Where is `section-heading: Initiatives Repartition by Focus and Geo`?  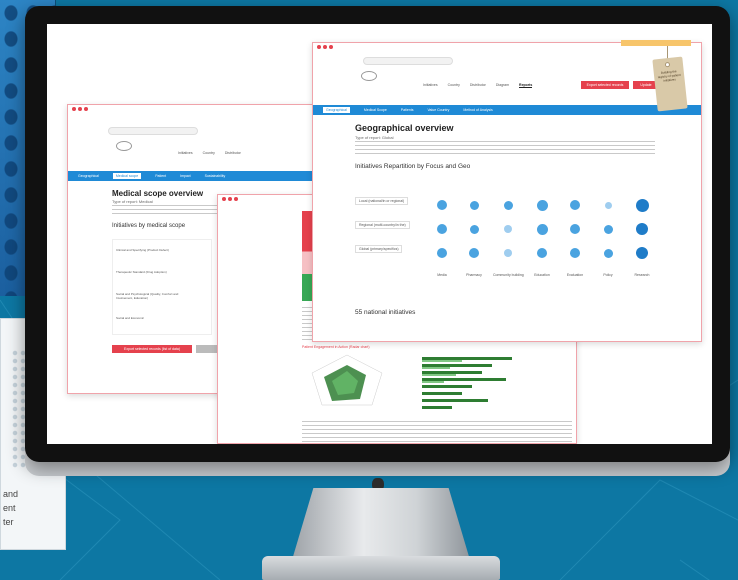
section-heading: Initiatives Repartition by Focus and Geo is located at coordinates (413, 166).